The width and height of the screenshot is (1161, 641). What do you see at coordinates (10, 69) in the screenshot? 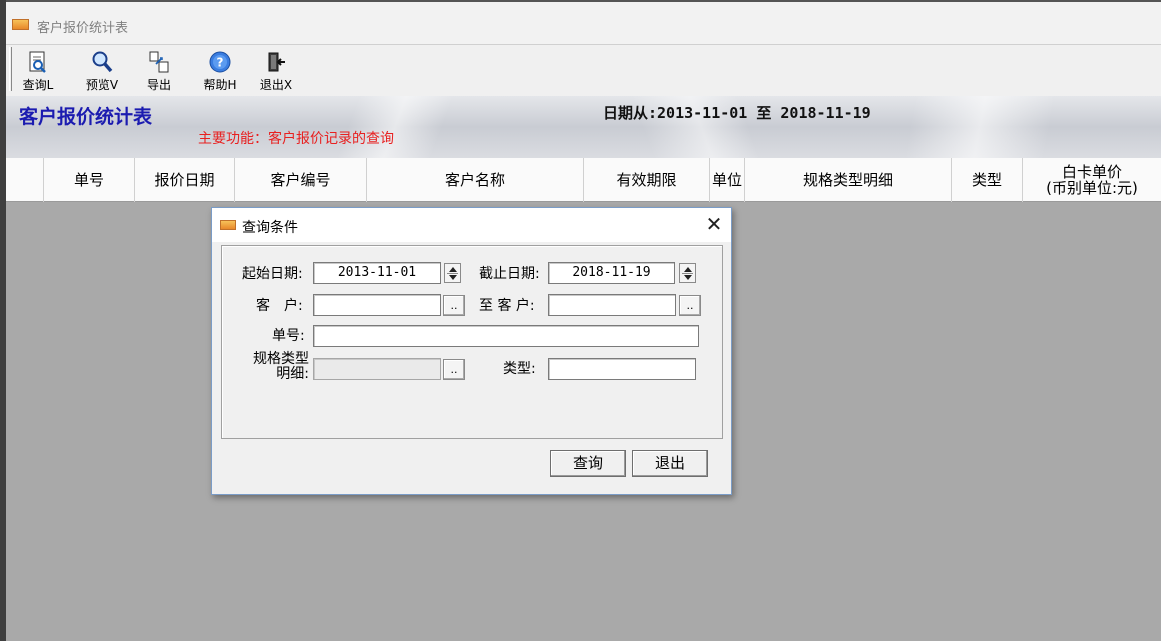
I see `toolbar-grip` at bounding box center [10, 69].